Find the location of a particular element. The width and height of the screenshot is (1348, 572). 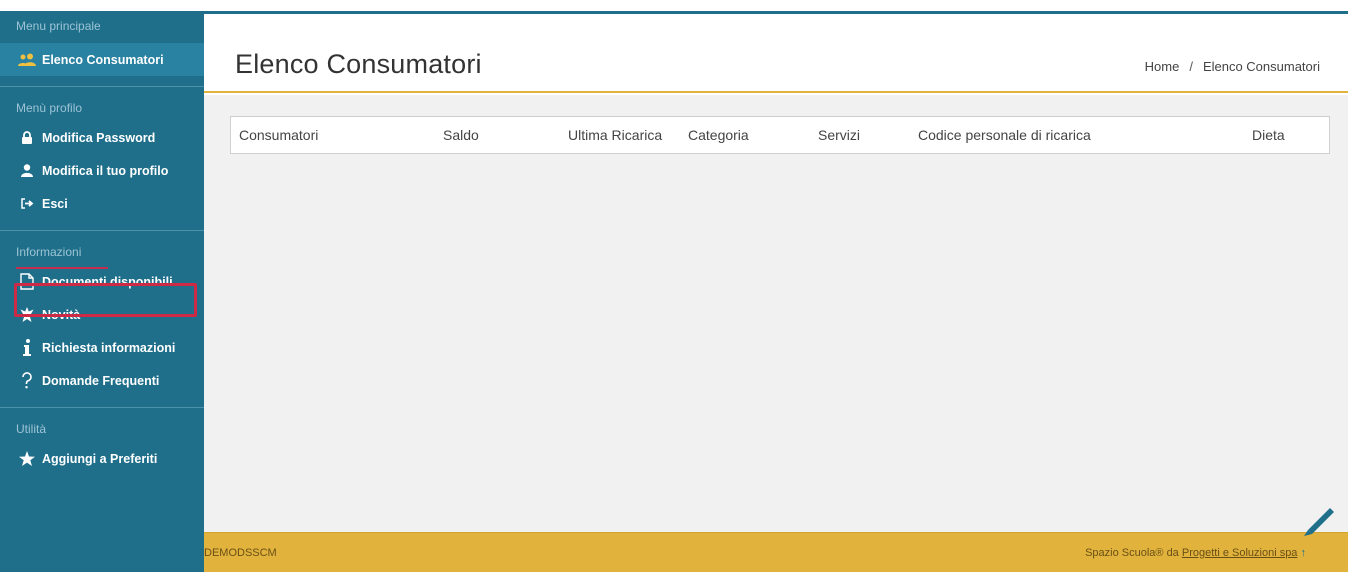

sidebar-item-modifica-password: Modifica Password is located at coordinates (102, 137).